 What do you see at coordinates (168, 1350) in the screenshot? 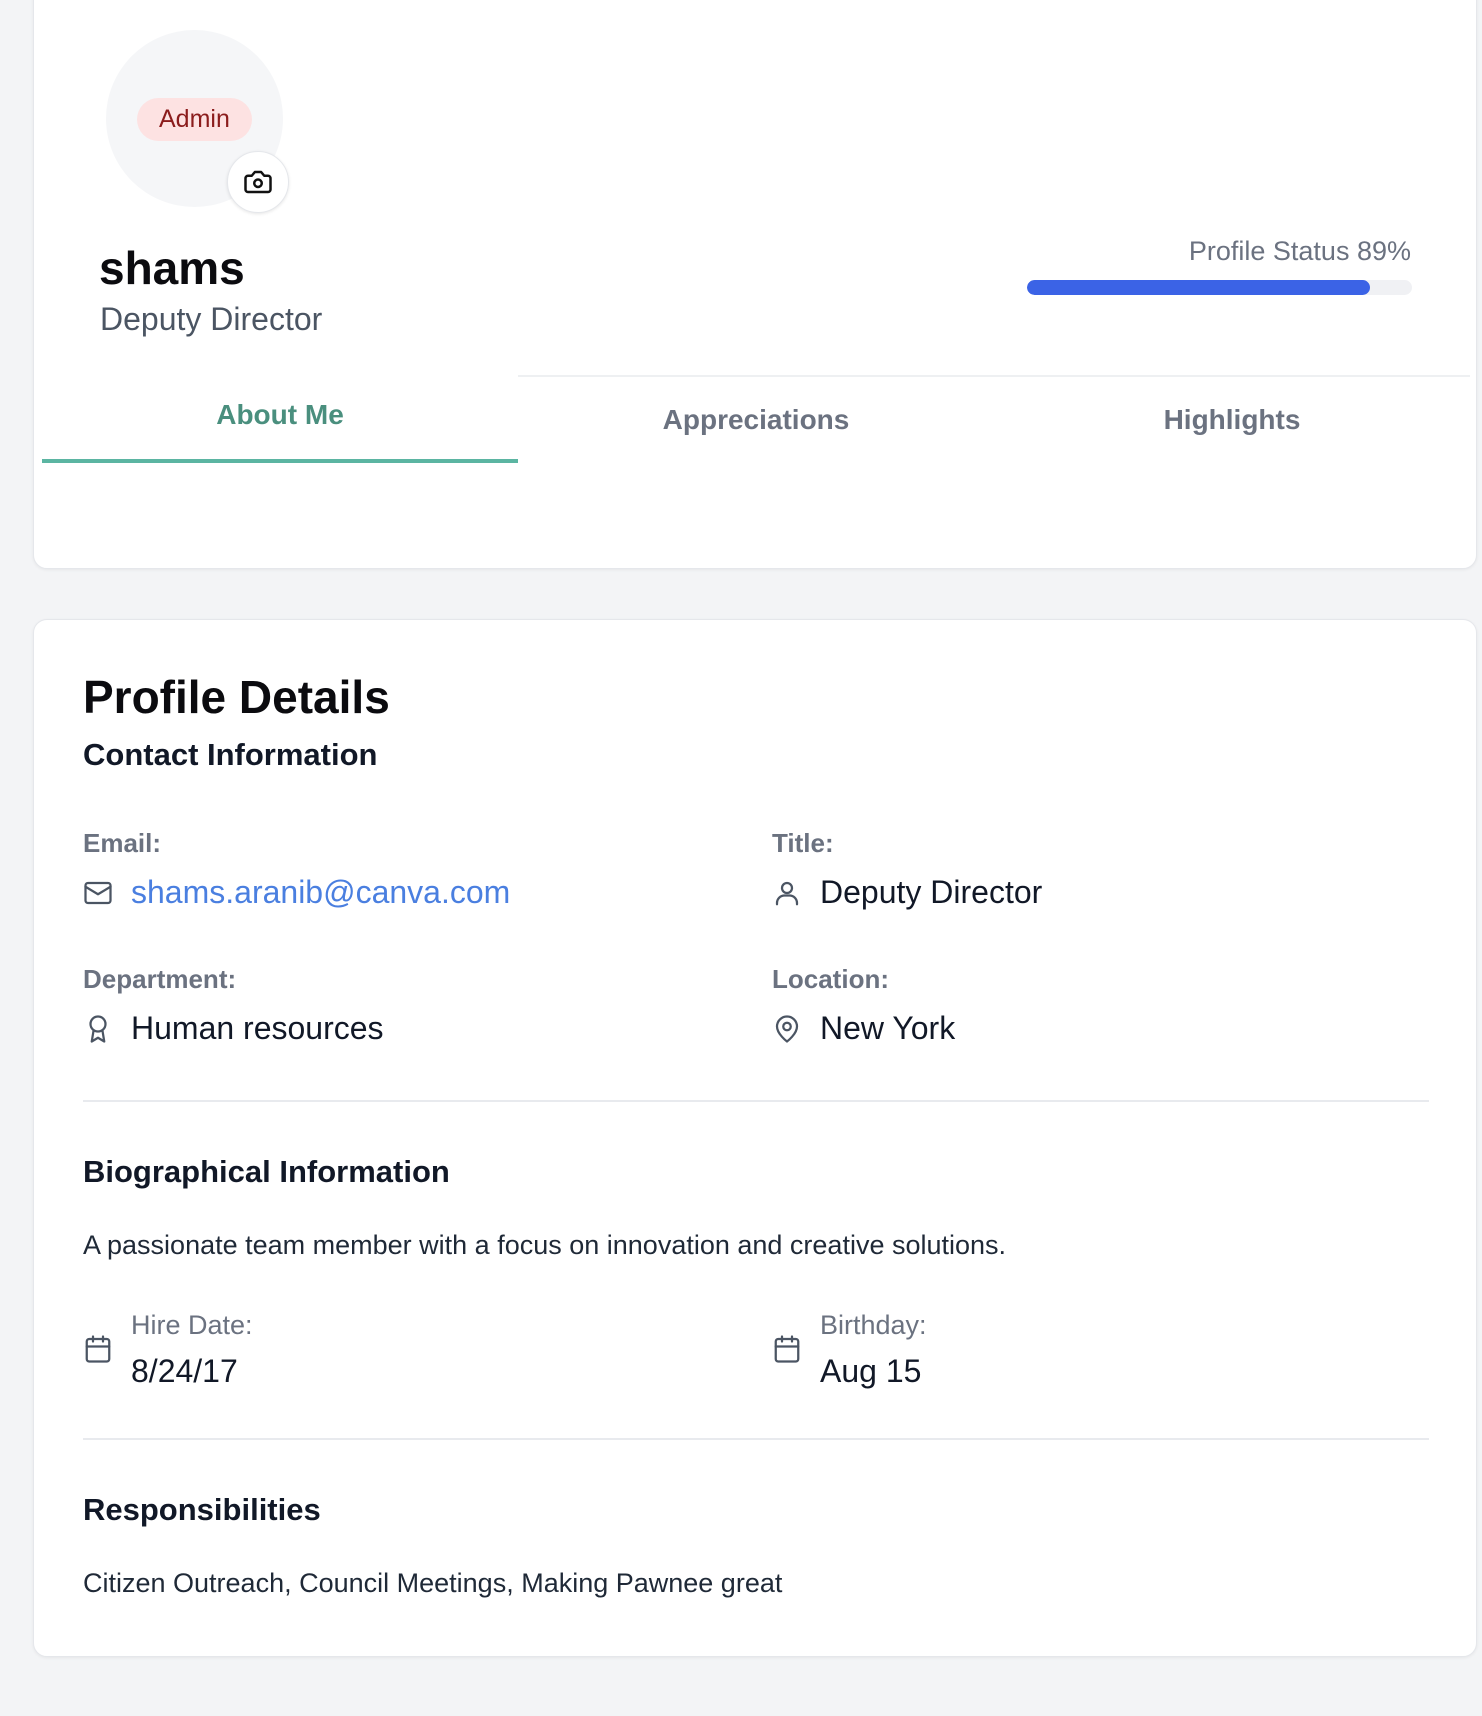
I see `hire-date-field: Hire Date: 8/24/17` at bounding box center [168, 1350].